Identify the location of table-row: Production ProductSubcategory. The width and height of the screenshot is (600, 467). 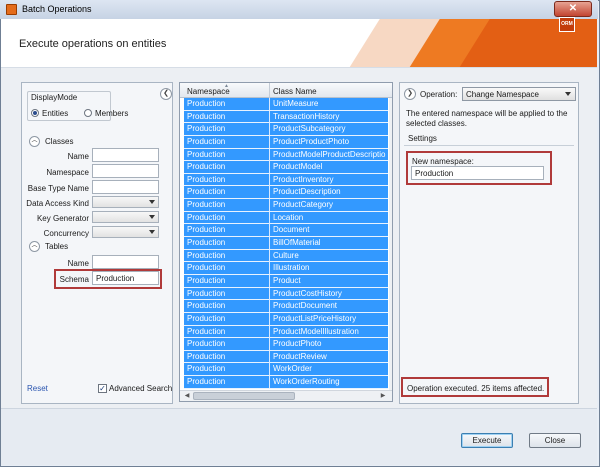
(286, 129).